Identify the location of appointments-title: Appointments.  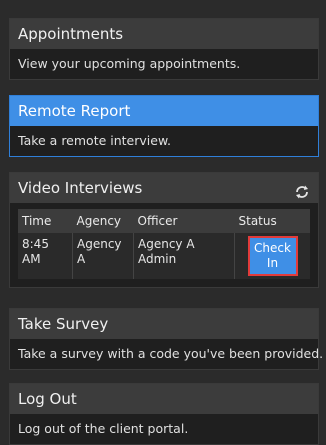
(71, 34).